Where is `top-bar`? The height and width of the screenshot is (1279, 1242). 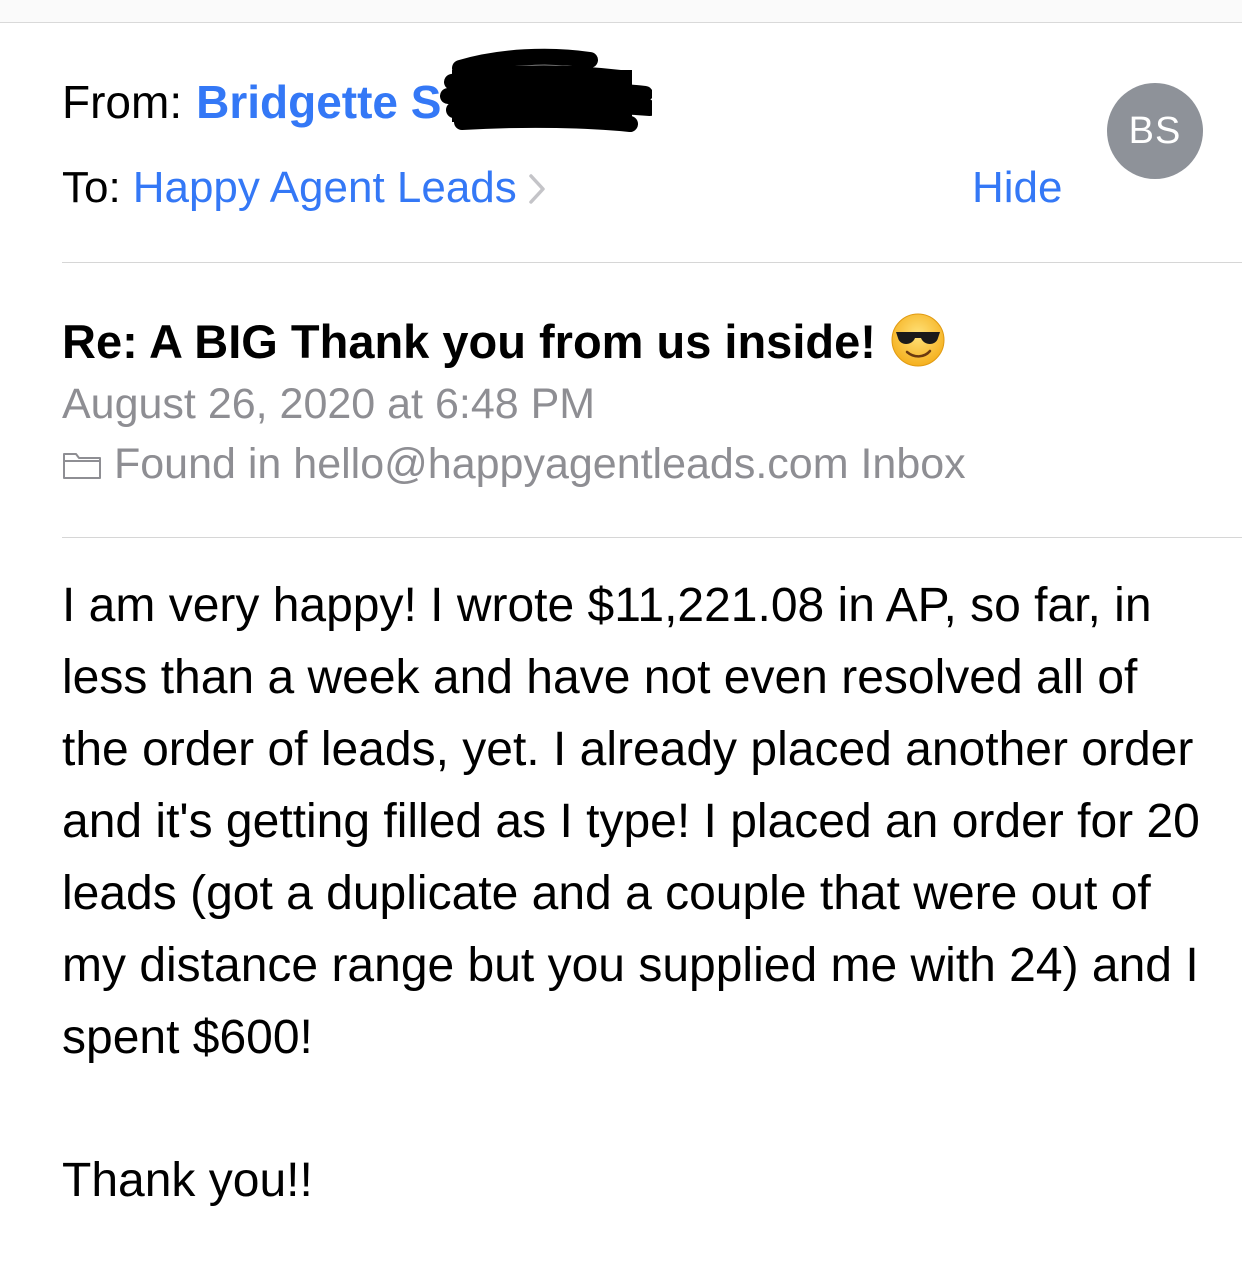 top-bar is located at coordinates (621, 11).